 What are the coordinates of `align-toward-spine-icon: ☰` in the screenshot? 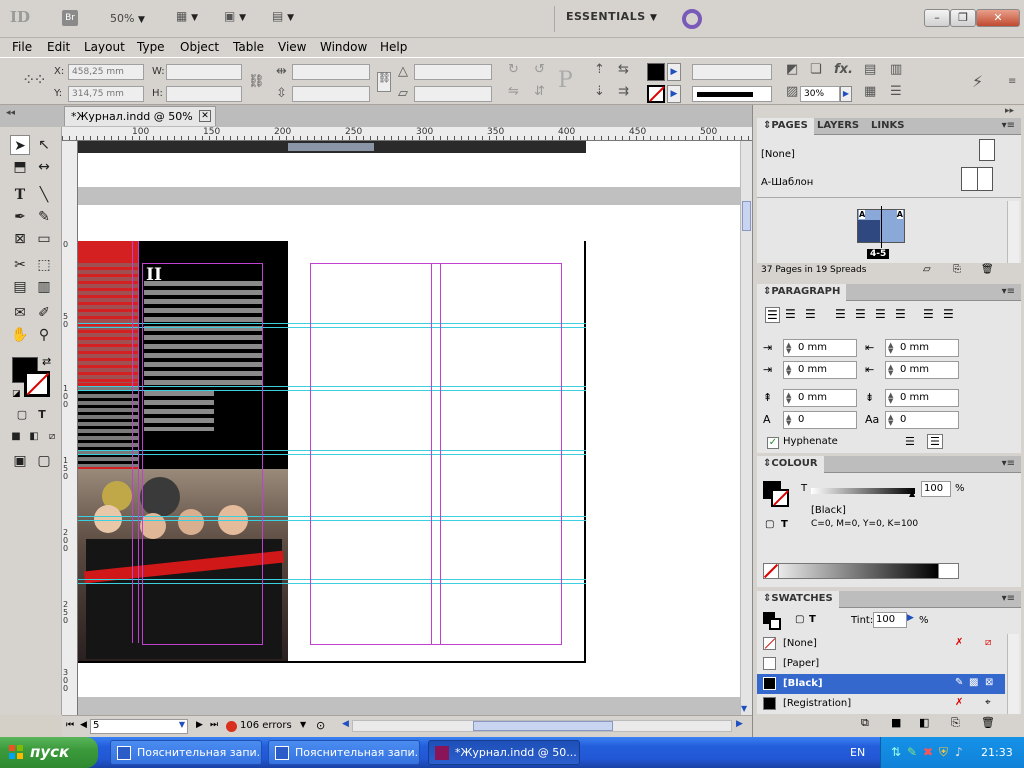 It's located at (928, 314).